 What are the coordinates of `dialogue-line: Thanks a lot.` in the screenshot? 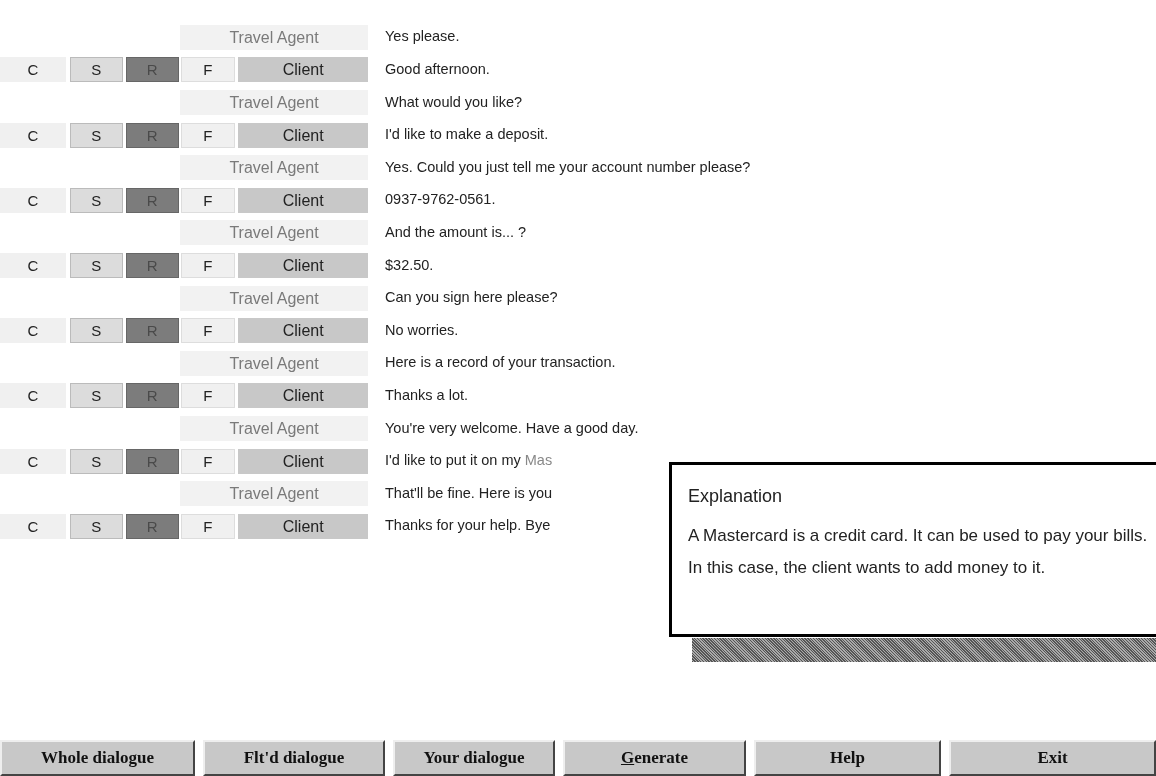 It's located at (426, 395).